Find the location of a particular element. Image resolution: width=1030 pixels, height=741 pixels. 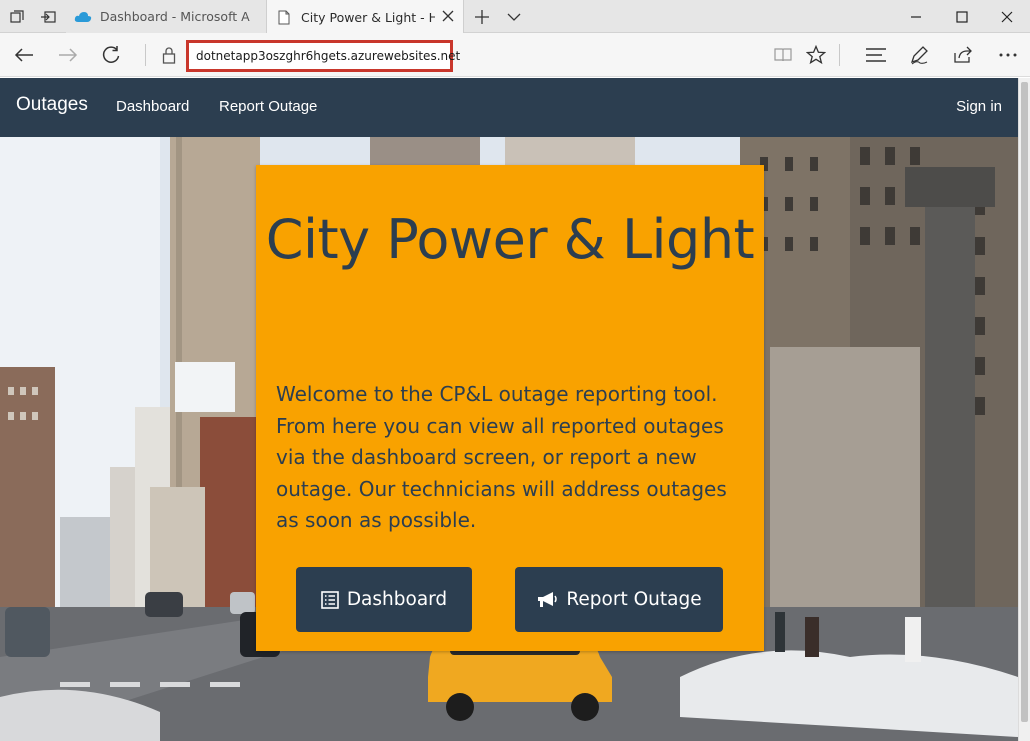

back-arrow-icon is located at coordinates (24, 55).